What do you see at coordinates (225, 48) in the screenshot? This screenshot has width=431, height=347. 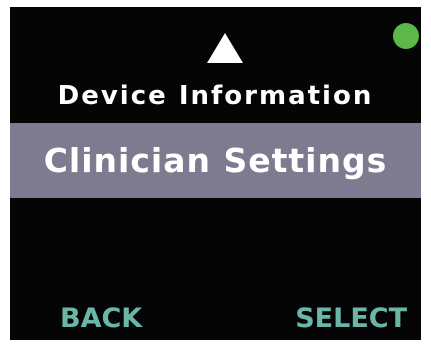 I see `scroll-up-arrow-icon` at bounding box center [225, 48].